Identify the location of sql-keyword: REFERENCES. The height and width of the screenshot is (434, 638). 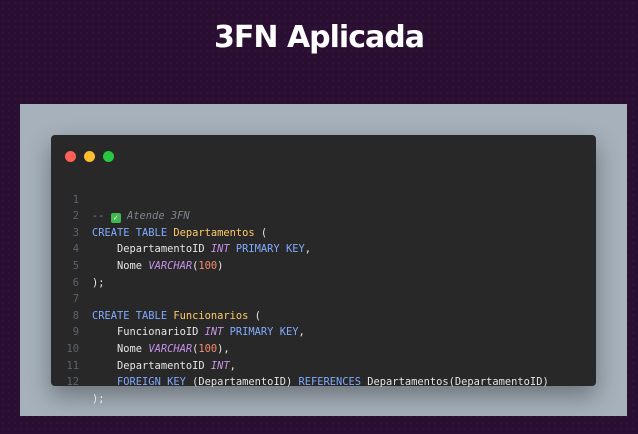
(330, 382).